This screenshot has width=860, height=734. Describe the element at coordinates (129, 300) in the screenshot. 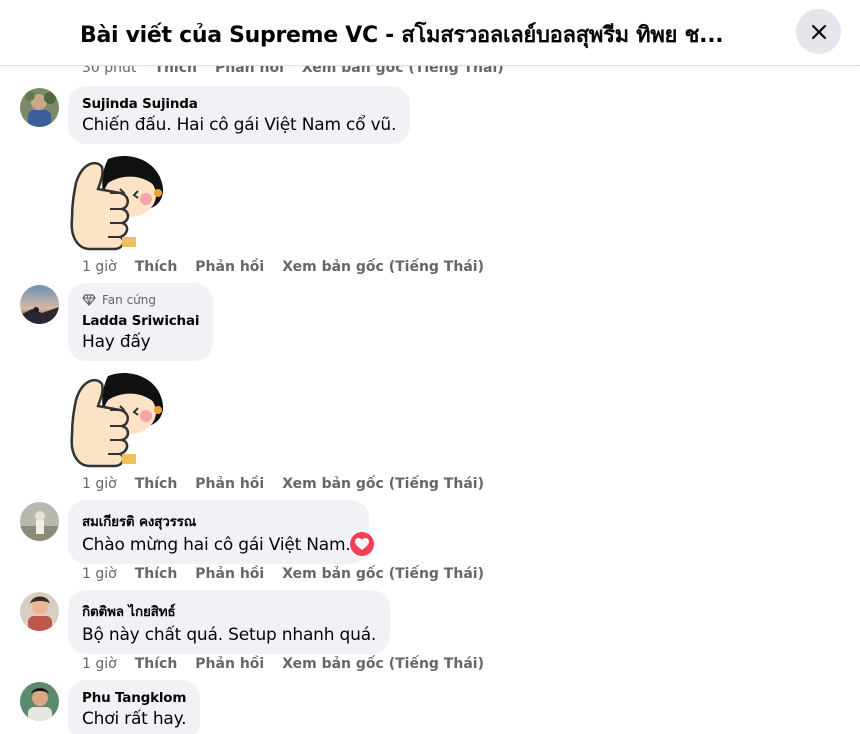

I see `badge-label: Fan cứng` at that location.